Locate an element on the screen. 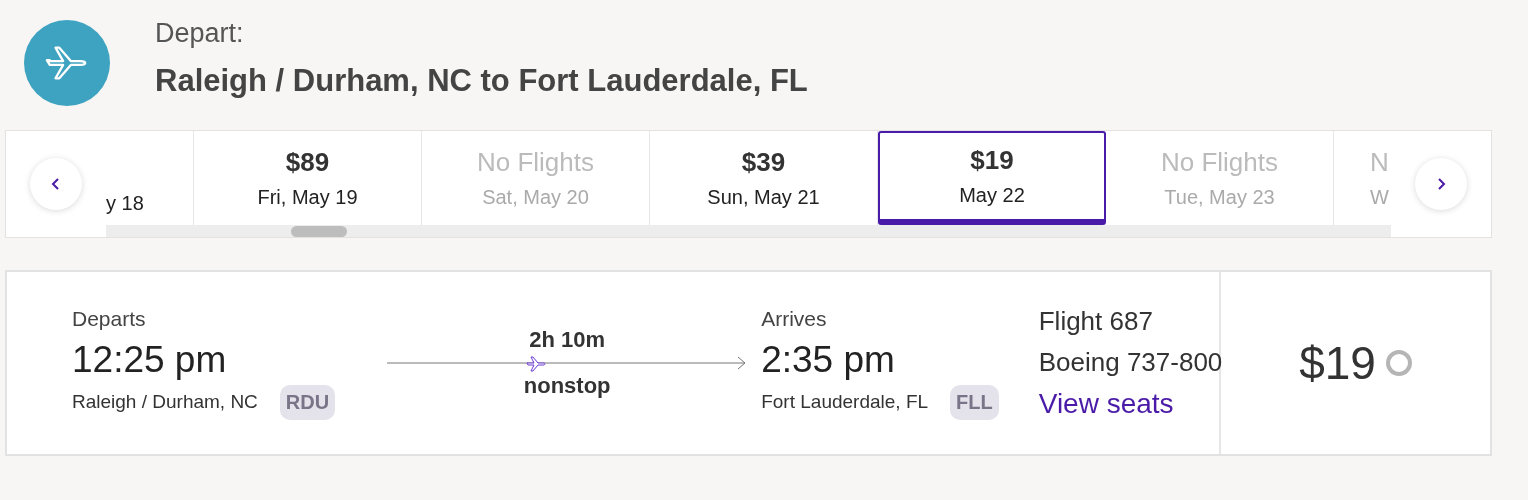 The height and width of the screenshot is (500, 1528). flight-number: Flight 687 is located at coordinates (1096, 321).